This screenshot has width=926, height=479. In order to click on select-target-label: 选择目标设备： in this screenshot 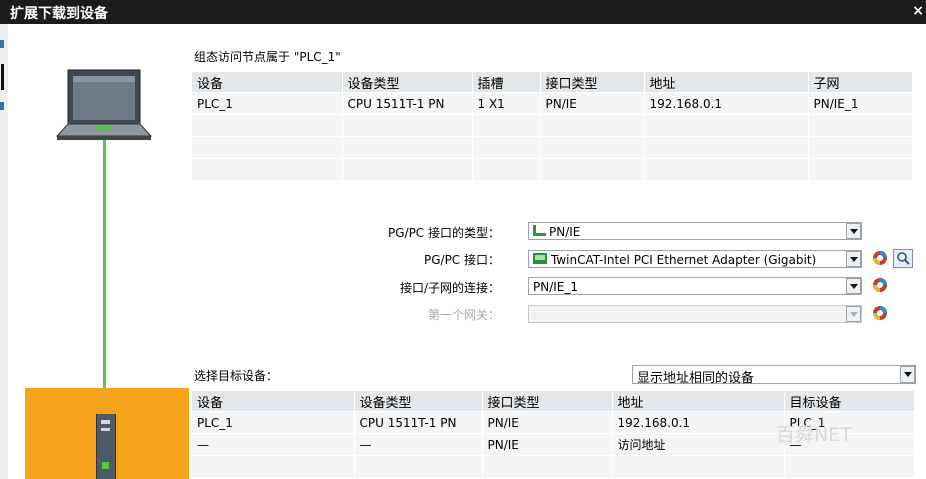, I will do `click(236, 376)`.